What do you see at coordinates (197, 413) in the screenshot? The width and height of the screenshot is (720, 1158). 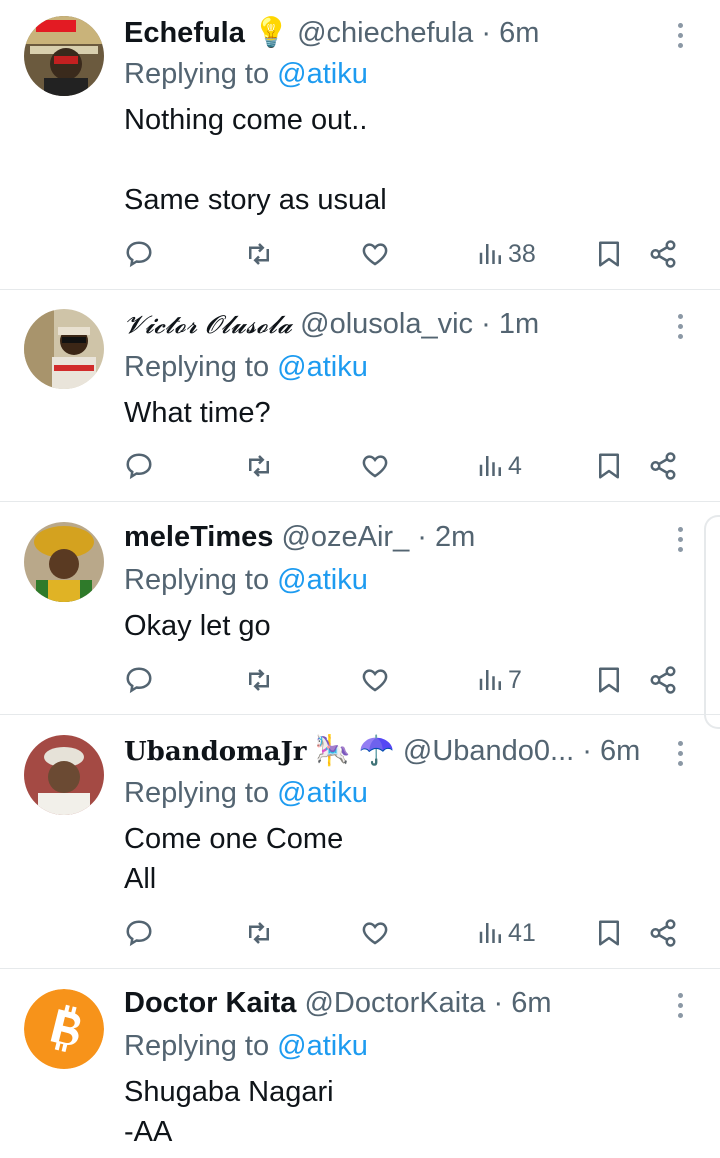 I see `tweet-text: What time?` at bounding box center [197, 413].